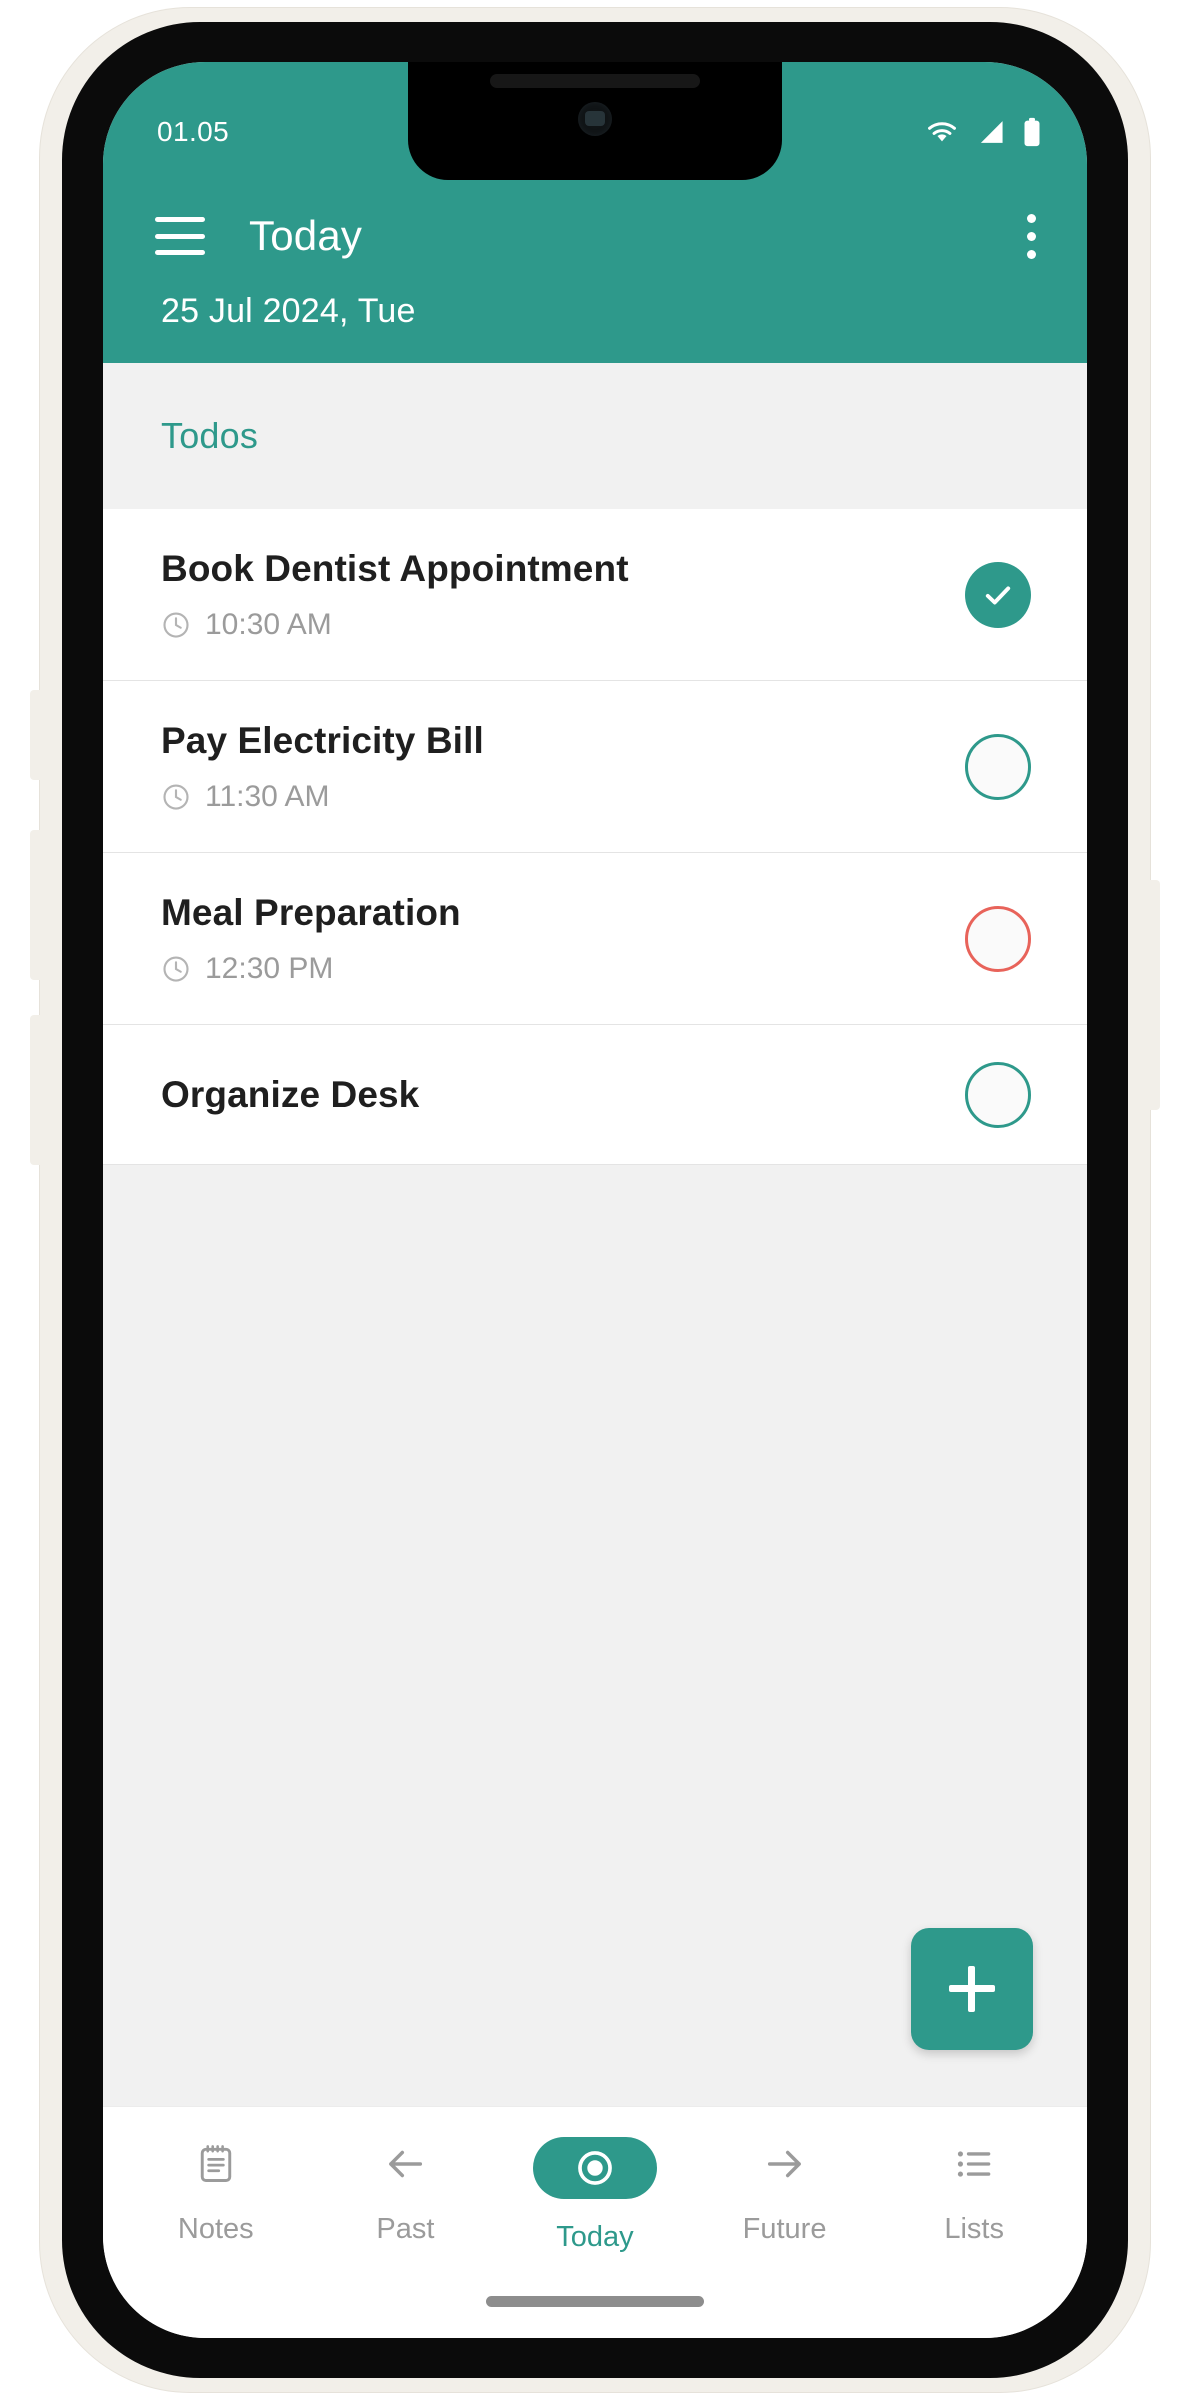  What do you see at coordinates (1031, 236) in the screenshot?
I see `more-vertical-icon` at bounding box center [1031, 236].